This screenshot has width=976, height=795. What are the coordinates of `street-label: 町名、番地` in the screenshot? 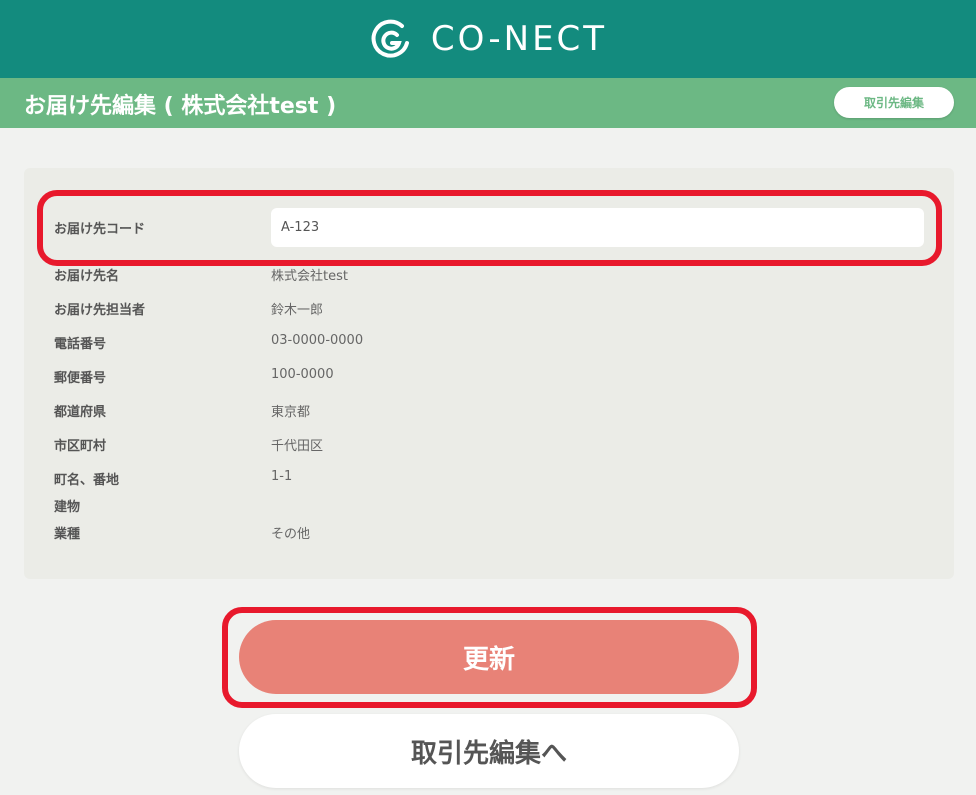 It's located at (87, 480).